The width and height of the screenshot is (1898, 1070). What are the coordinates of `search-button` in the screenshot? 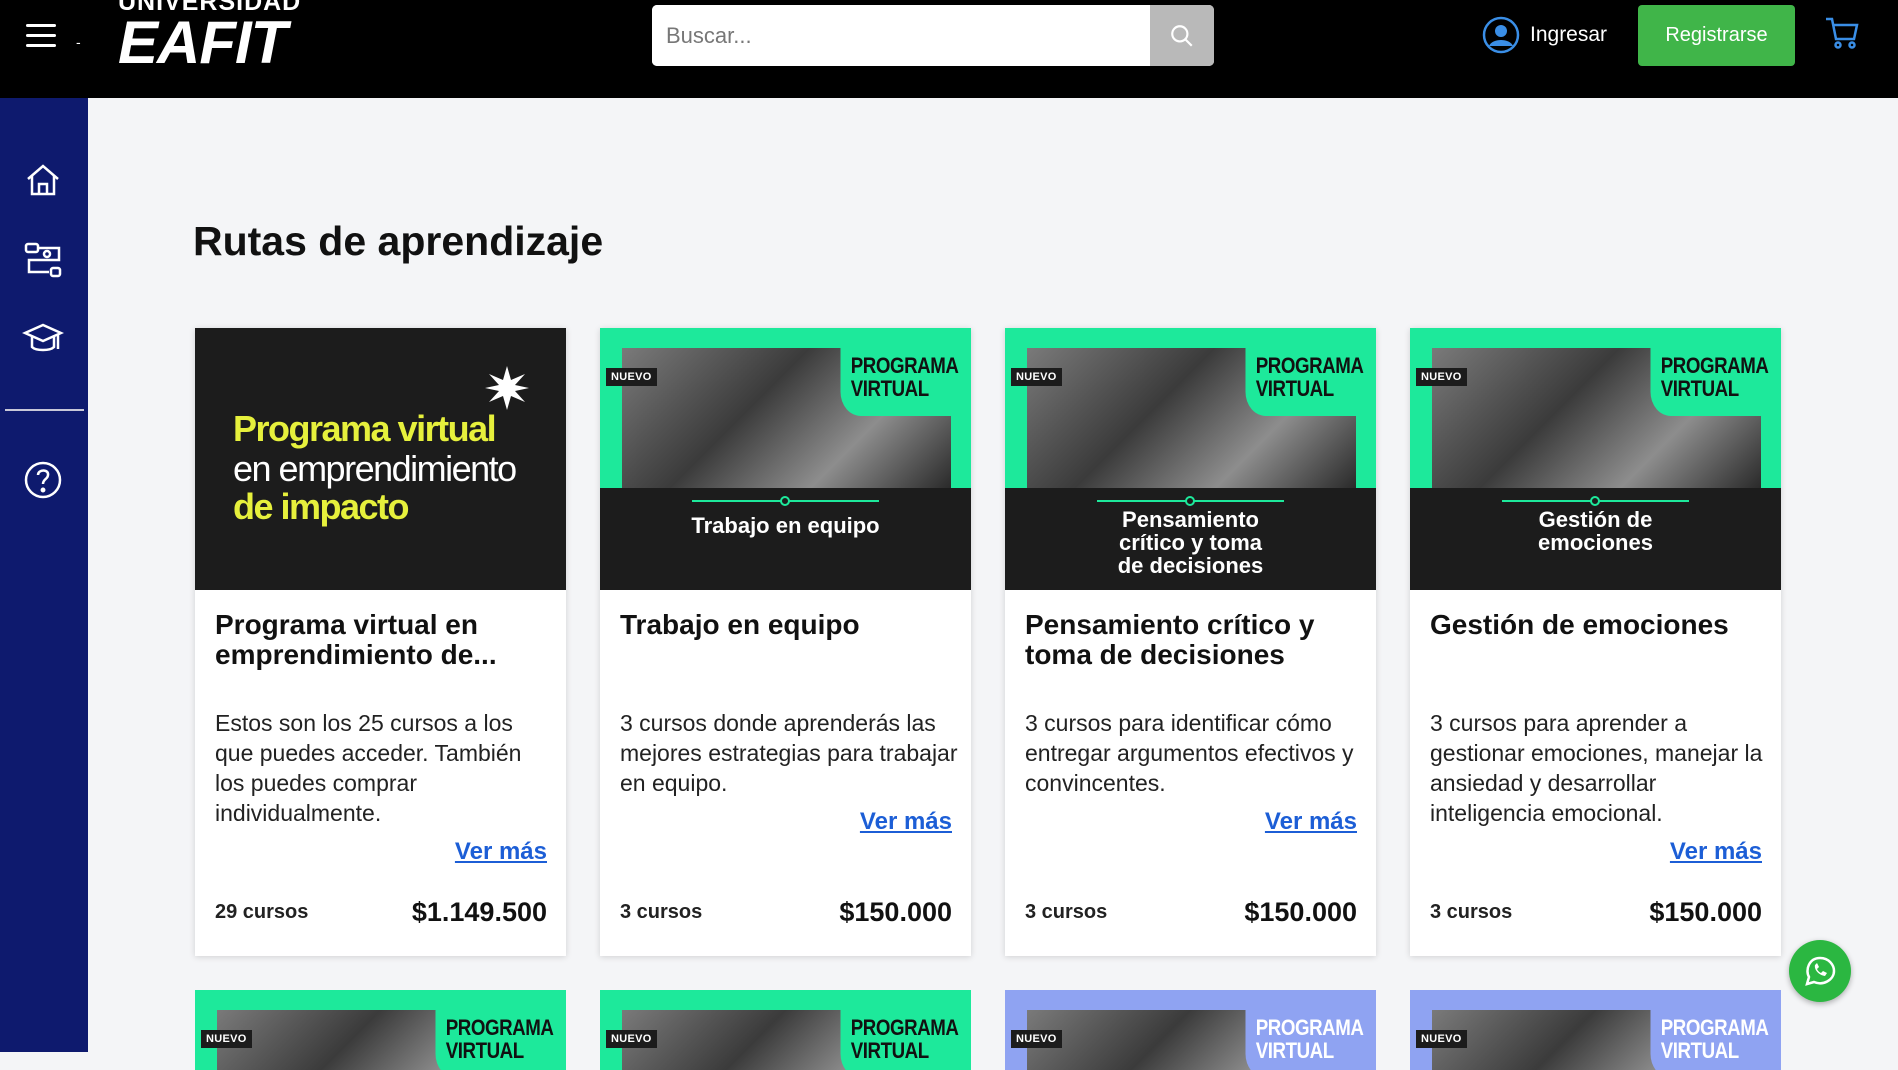 It's located at (1182, 35).